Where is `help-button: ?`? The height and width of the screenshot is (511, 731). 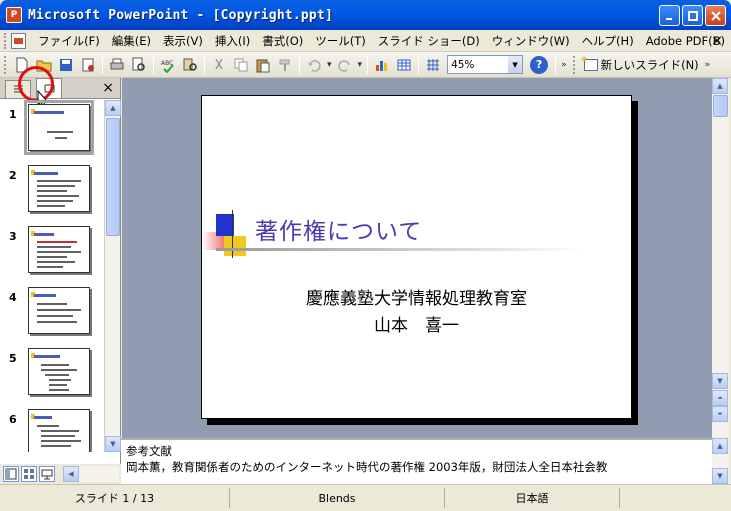 help-button: ? is located at coordinates (539, 64).